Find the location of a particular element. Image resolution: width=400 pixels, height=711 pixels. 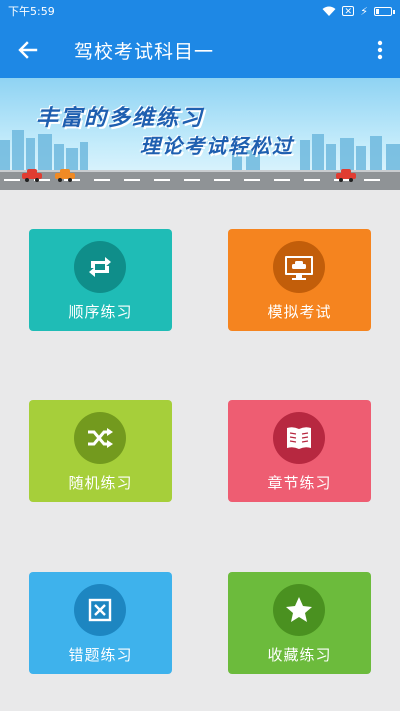

tile-label: 章节练习 is located at coordinates (299, 483).